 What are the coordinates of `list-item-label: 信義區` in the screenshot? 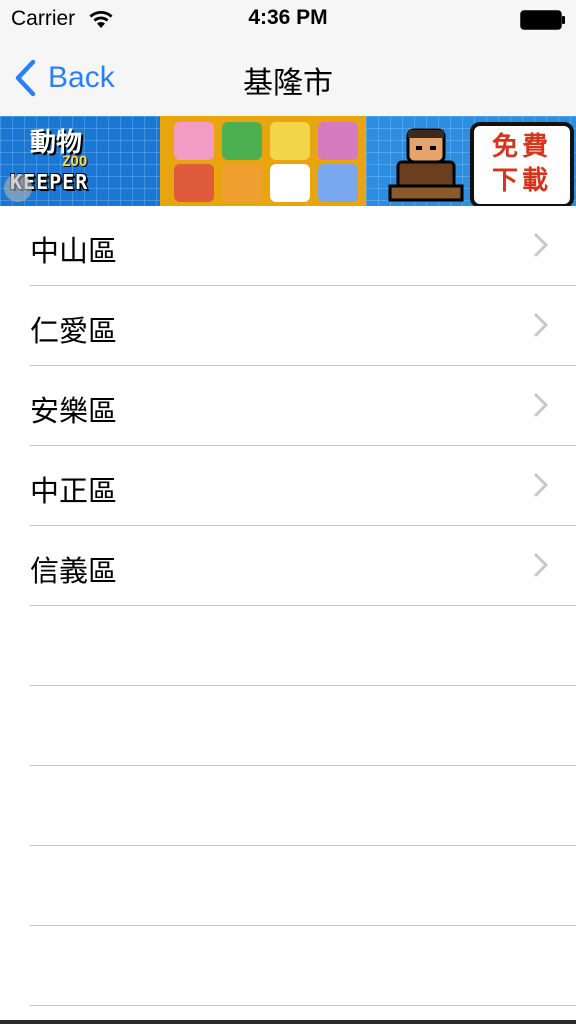 It's located at (74, 571).